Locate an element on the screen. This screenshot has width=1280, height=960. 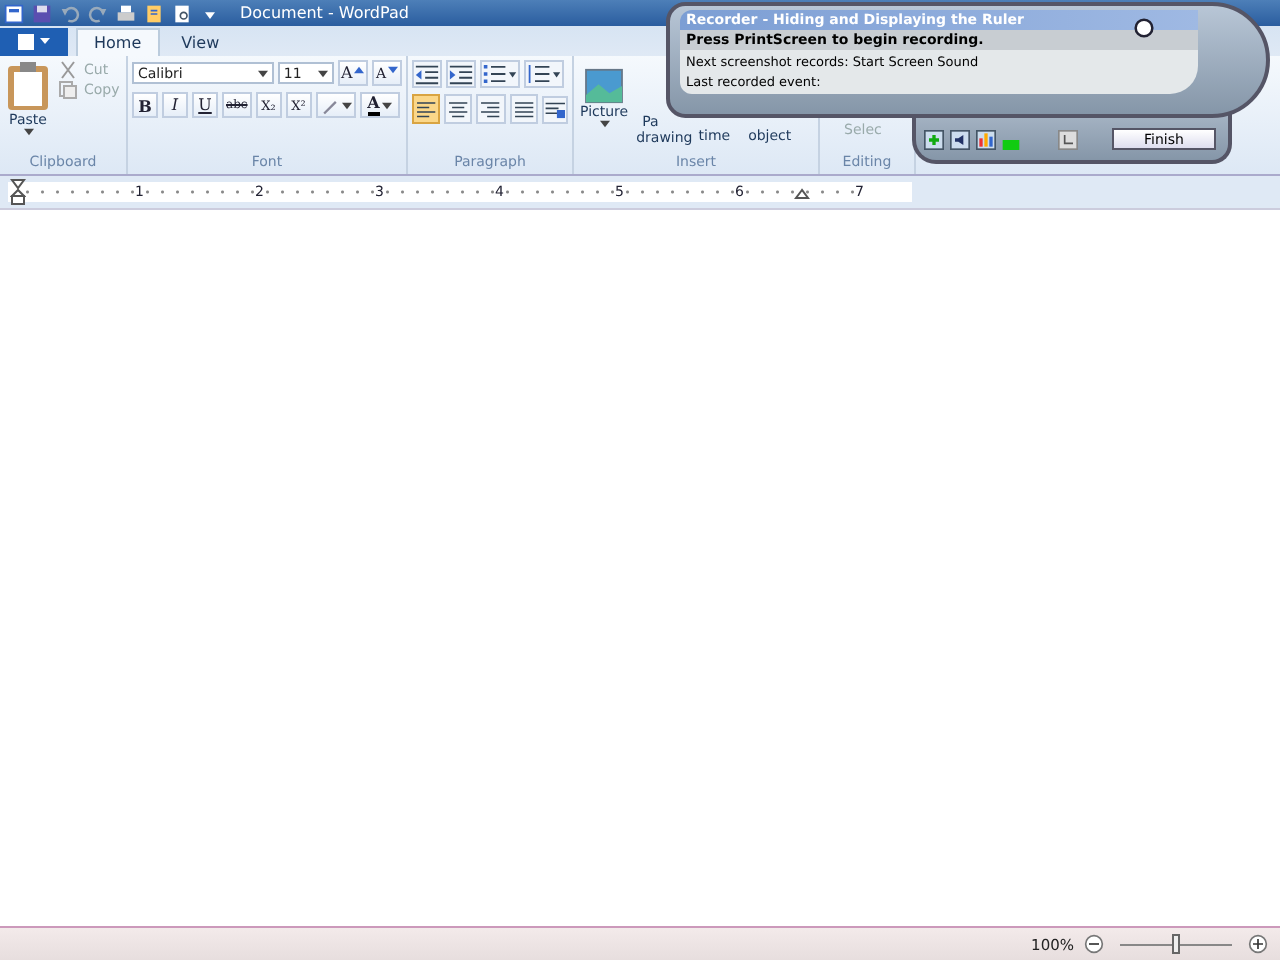
align-right-icon is located at coordinates (491, 109).